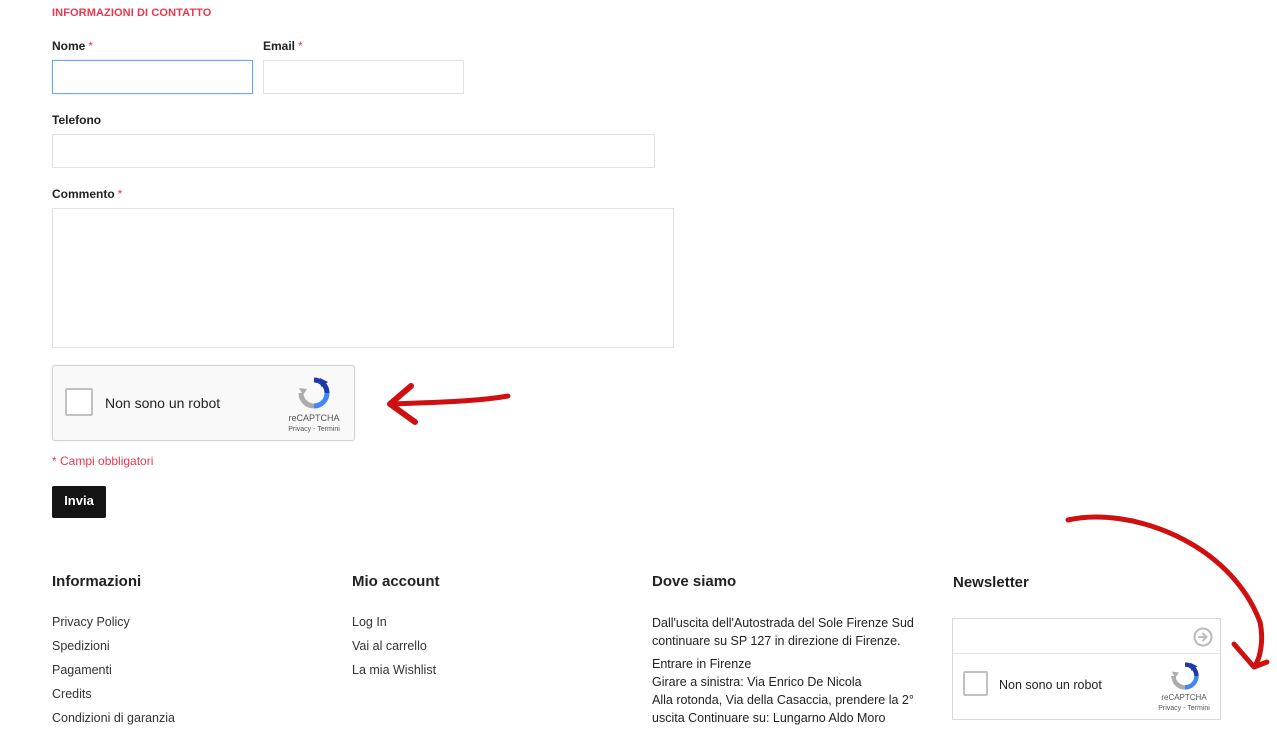 Image resolution: width=1277 pixels, height=732 pixels. Describe the element at coordinates (694, 581) in the screenshot. I see `footer-location-title: Dove siamo` at that location.